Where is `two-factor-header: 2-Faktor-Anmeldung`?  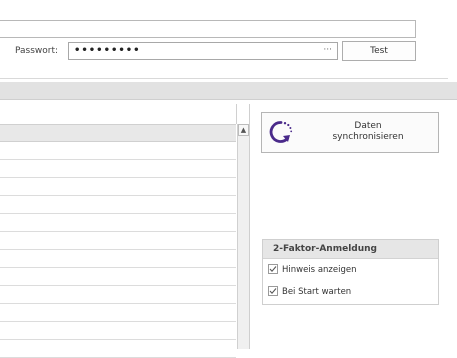
two-factor-header: 2-Faktor-Anmeldung is located at coordinates (350, 249).